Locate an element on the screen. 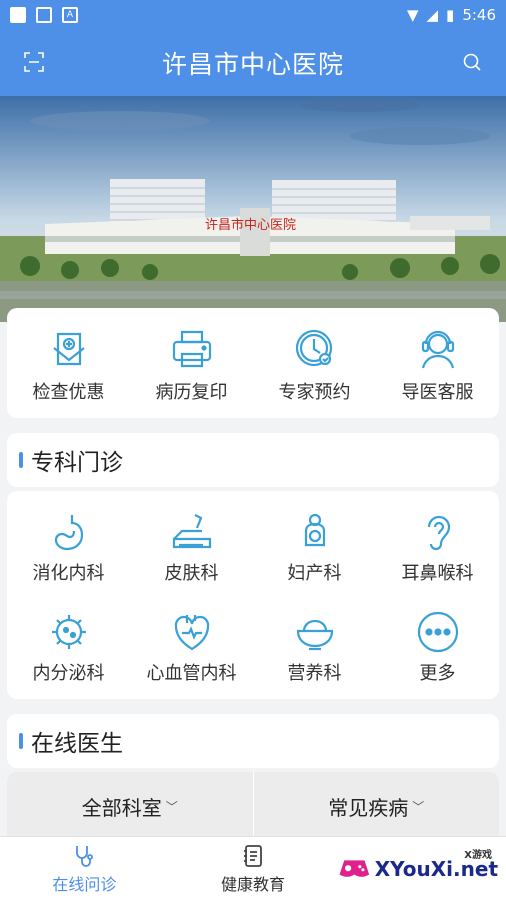  page-title: 许昌市中心医院 is located at coordinates (252, 64).